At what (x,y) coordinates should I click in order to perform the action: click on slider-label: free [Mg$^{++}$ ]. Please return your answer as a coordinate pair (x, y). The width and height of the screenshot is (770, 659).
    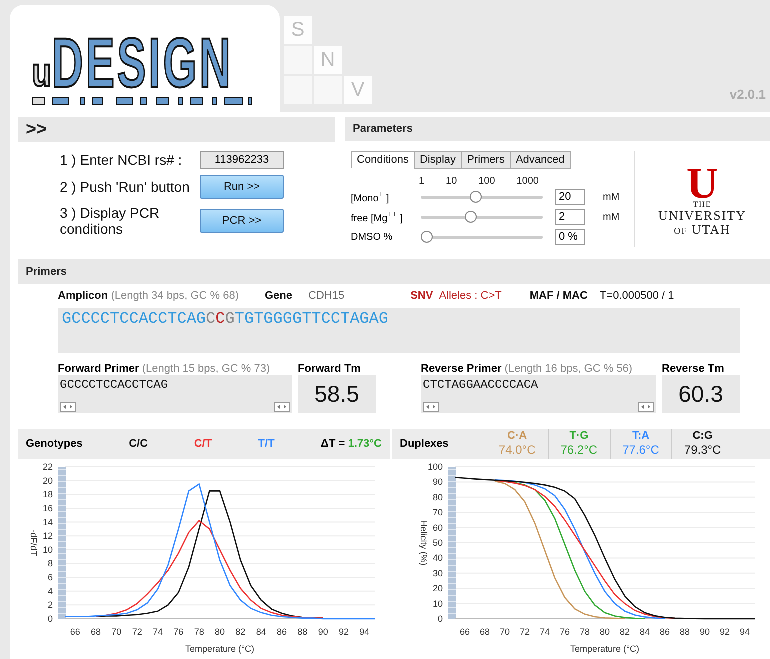
    Looking at the image, I should click on (377, 217).